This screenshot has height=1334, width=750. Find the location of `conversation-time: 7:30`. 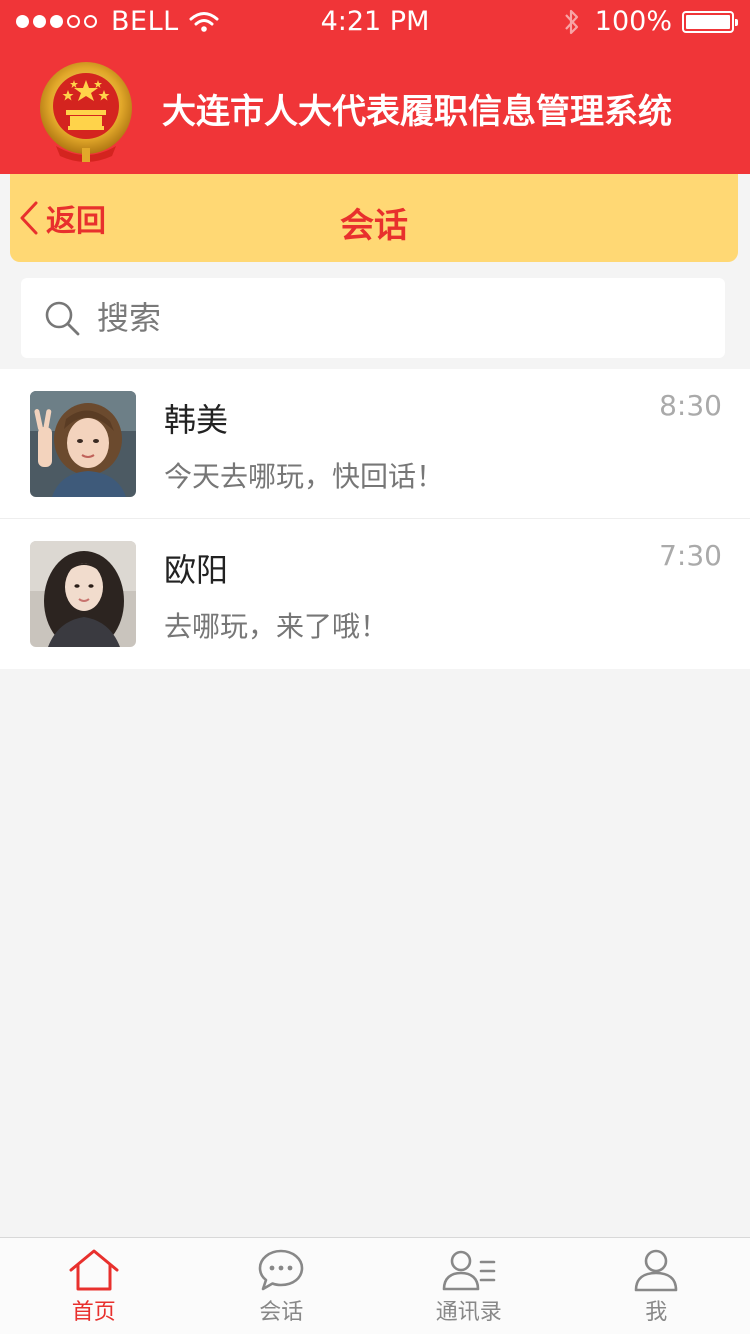

conversation-time: 7:30 is located at coordinates (690, 555).